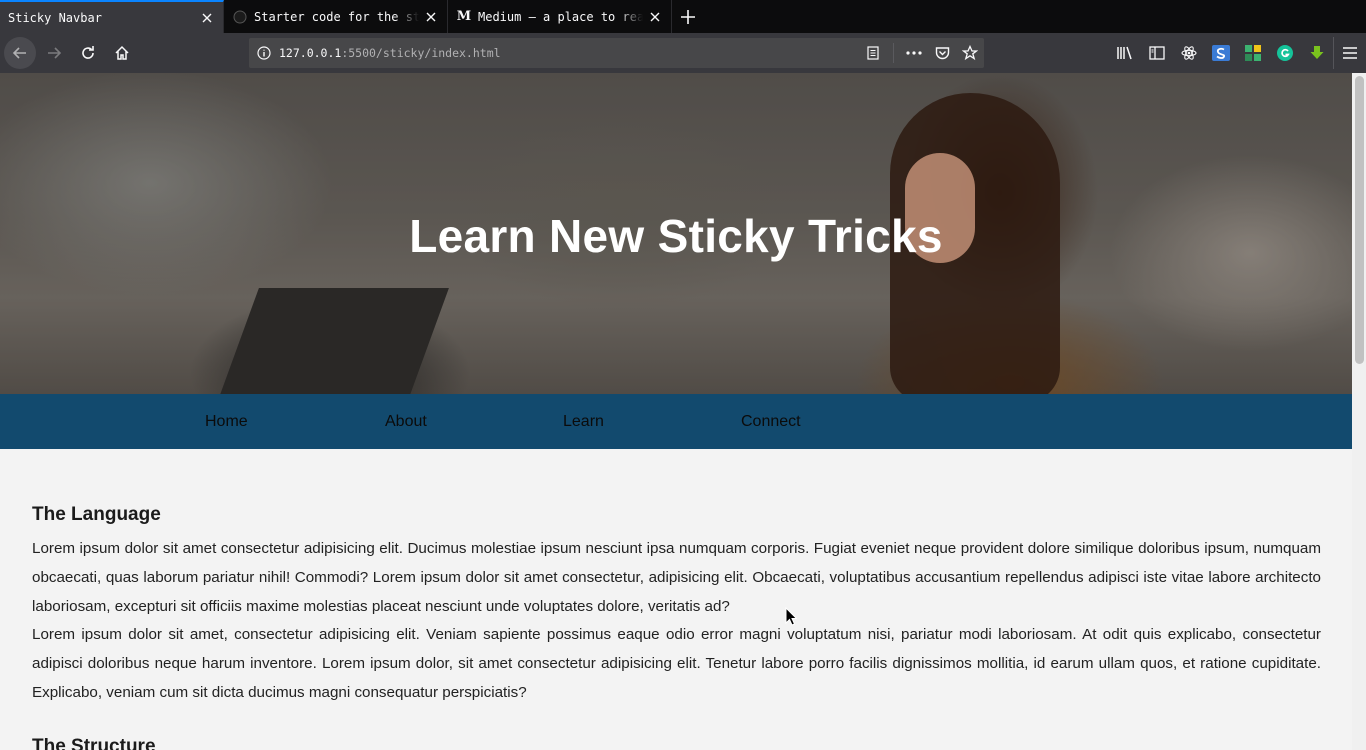 The height and width of the screenshot is (750, 1366). I want to click on page-actions-icon, so click(914, 53).